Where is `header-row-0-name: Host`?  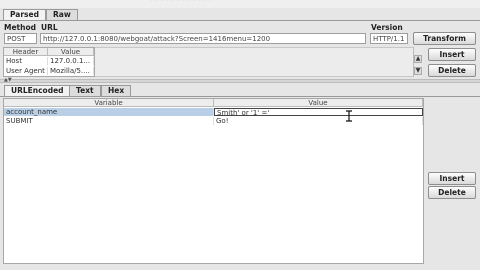
header-row-0-name: Host is located at coordinates (26, 61).